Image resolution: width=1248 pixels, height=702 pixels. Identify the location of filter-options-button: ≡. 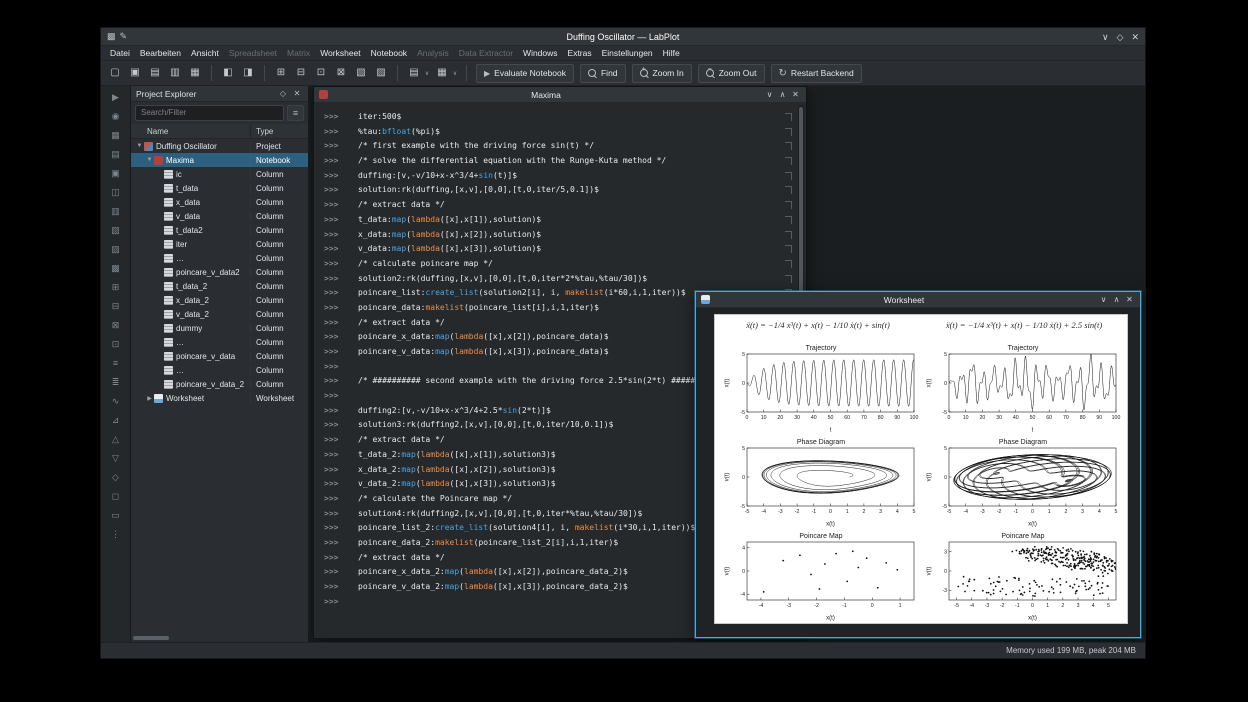
(295, 113).